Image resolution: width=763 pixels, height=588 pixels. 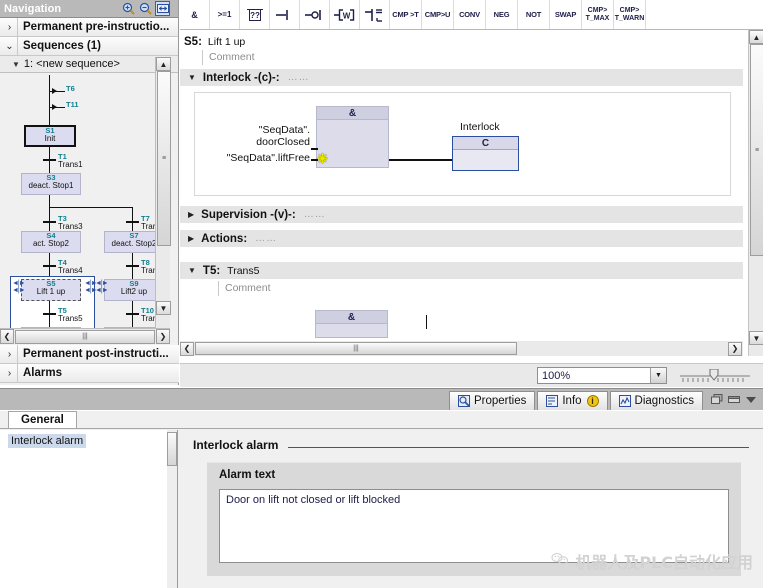 I want to click on graph-transition-T5: T5 Trans5, so click(x=70, y=315).